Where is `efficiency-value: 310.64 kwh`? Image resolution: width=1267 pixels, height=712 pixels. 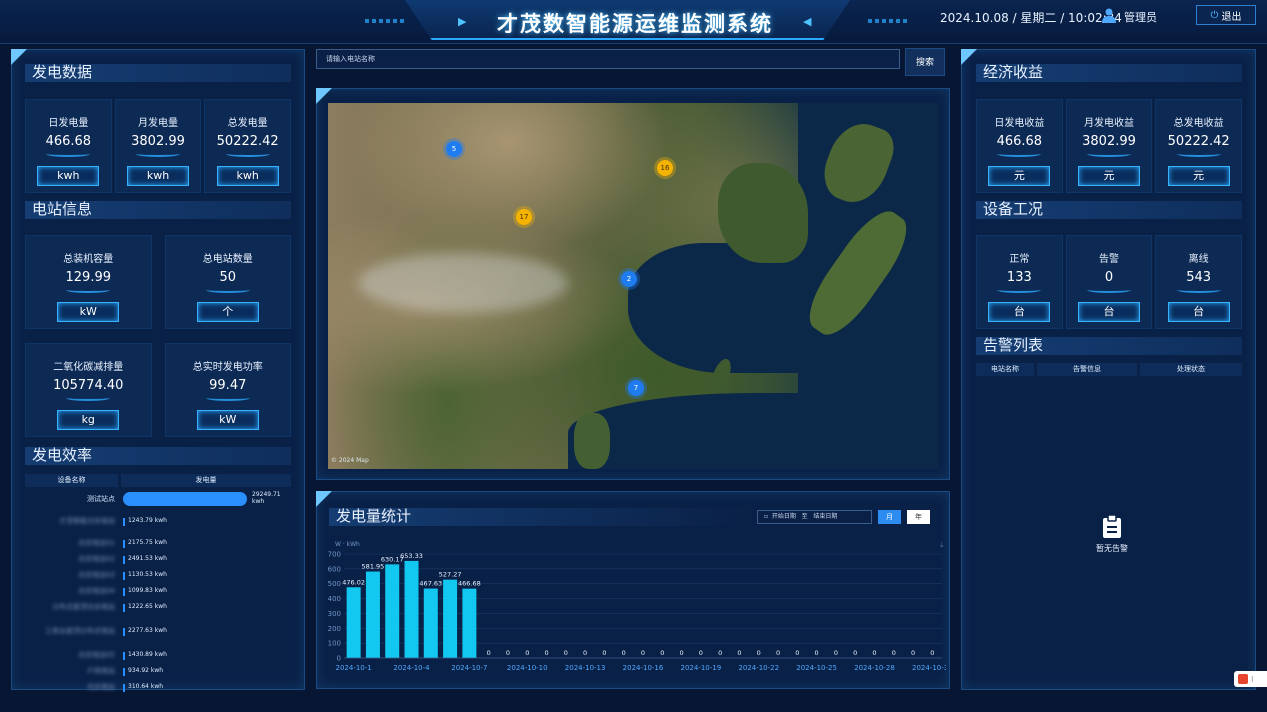
efficiency-value: 310.64 kwh is located at coordinates (146, 686).